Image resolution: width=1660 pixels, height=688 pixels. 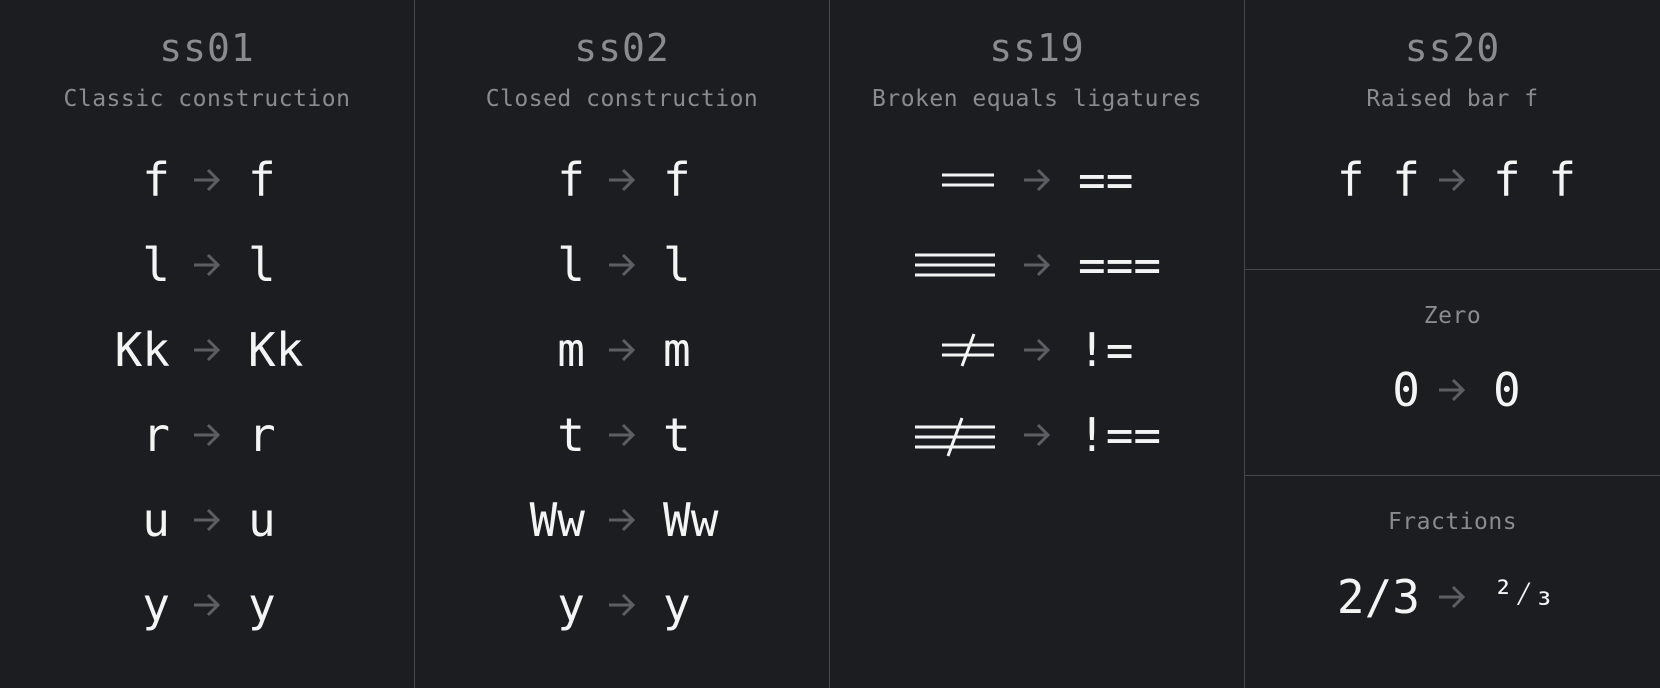 What do you see at coordinates (622, 99) in the screenshot?
I see `panel-subtitle: Closed construction` at bounding box center [622, 99].